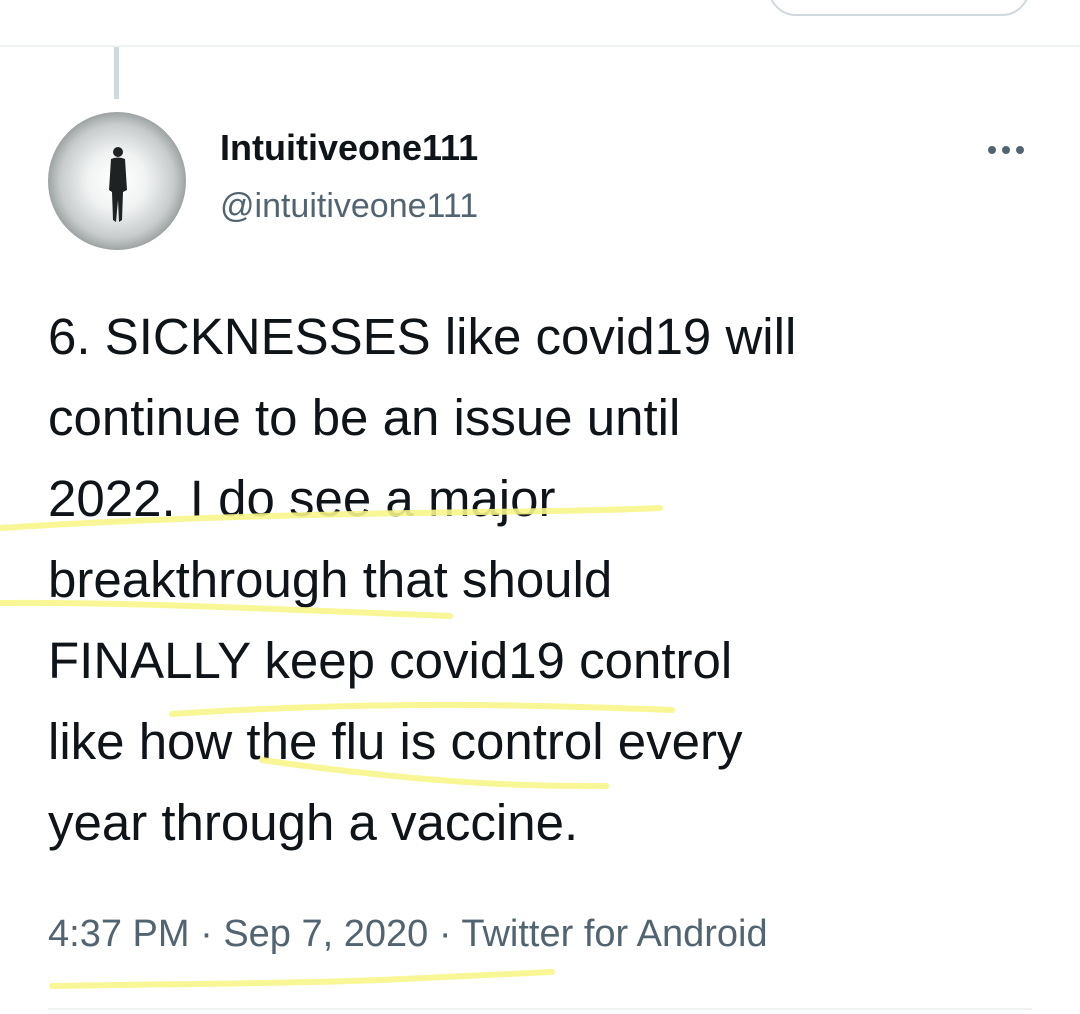  Describe the element at coordinates (349, 206) in the screenshot. I see `user-handle: @intuitiveone111` at that location.